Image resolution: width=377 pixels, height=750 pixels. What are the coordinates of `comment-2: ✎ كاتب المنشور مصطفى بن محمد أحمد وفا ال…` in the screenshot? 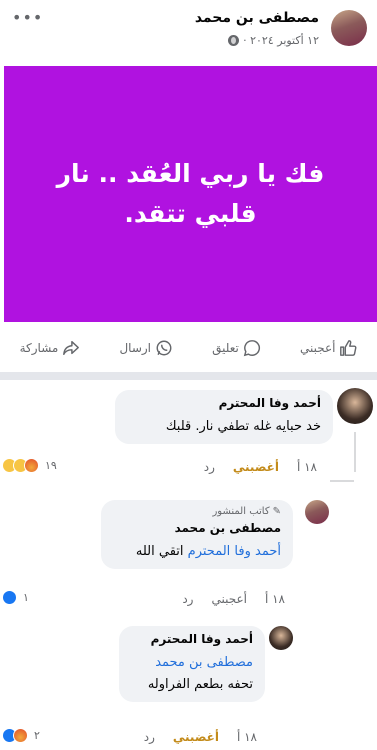 It's located at (197, 534).